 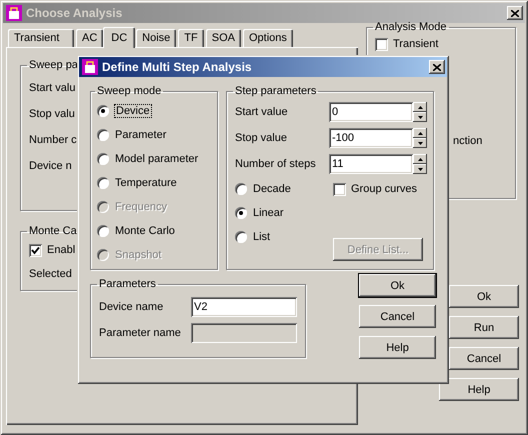 What do you see at coordinates (261, 138) in the screenshot?
I see `field-label: Stop value` at bounding box center [261, 138].